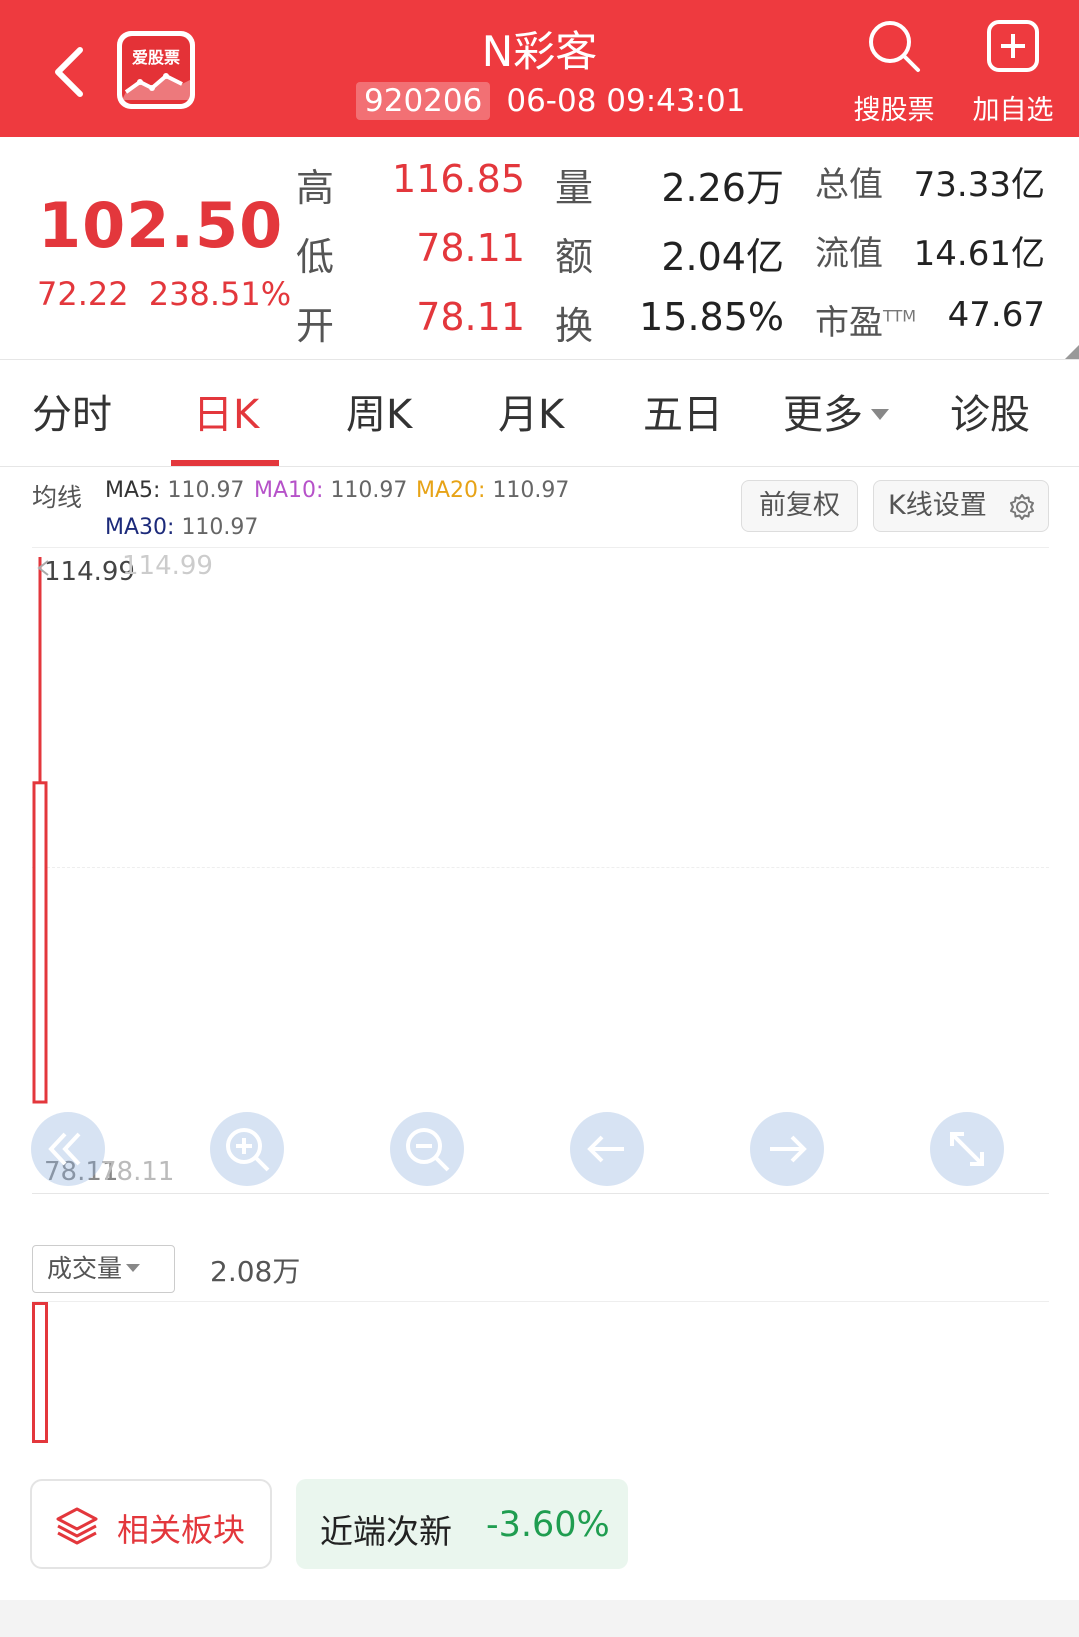 The height and width of the screenshot is (1637, 1079). Describe the element at coordinates (72, 411) in the screenshot. I see `tab-intraday: 分时` at that location.